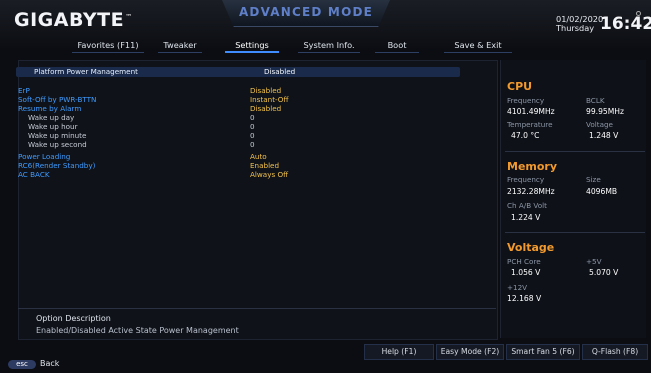 This screenshot has width=651, height=373. What do you see at coordinates (397, 46) in the screenshot?
I see `tab-boot: Boot` at bounding box center [397, 46].